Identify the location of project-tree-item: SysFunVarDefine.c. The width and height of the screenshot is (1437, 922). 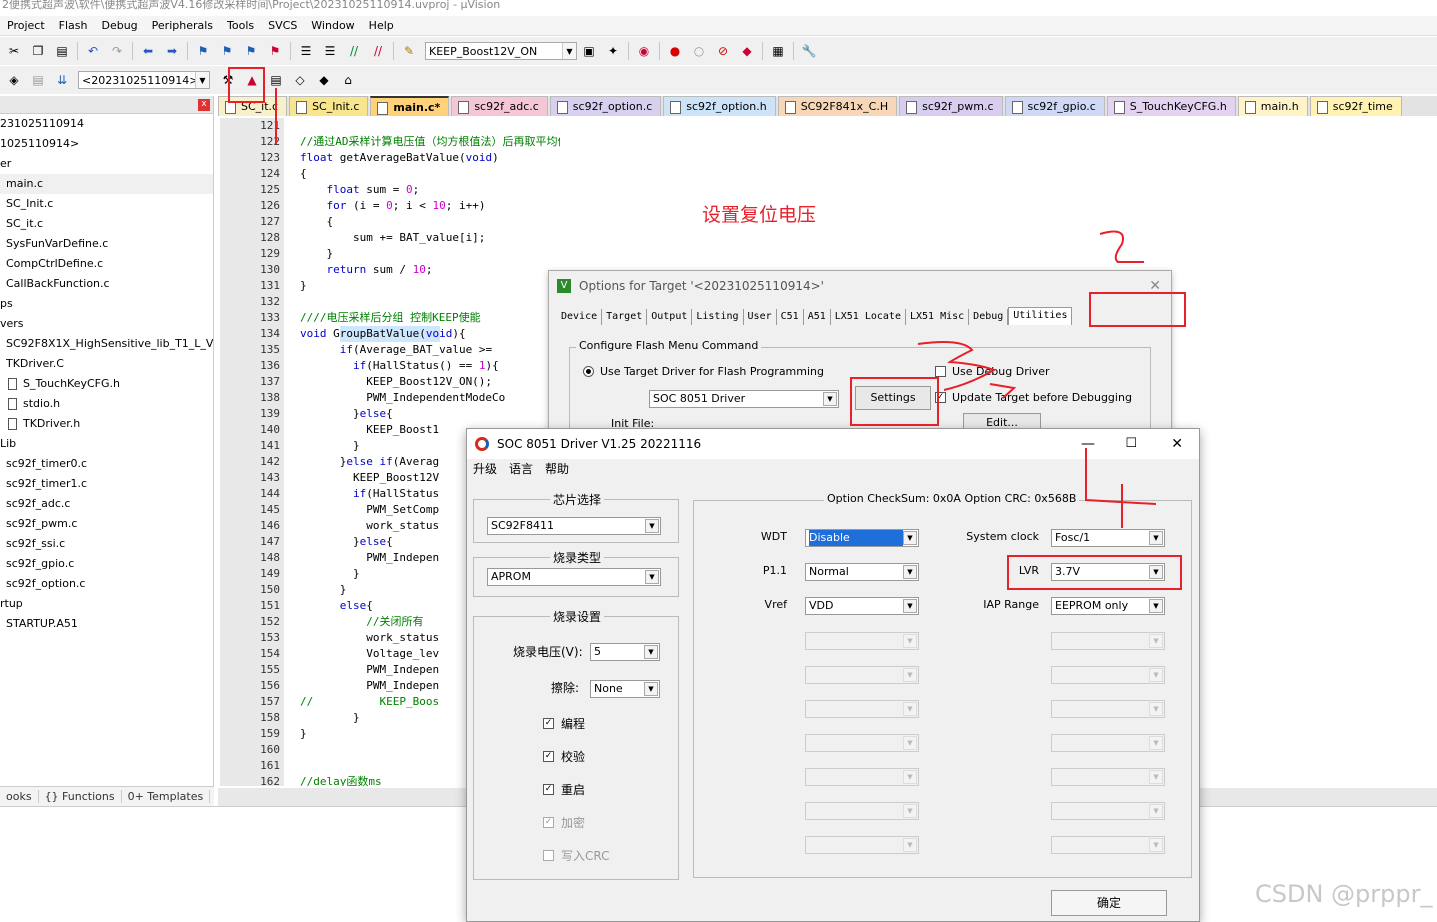
(106, 244).